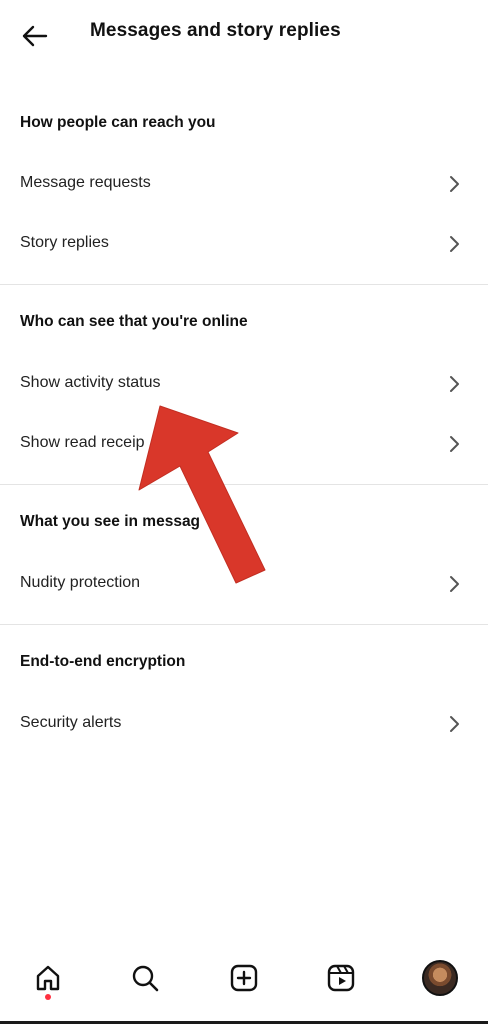 The width and height of the screenshot is (488, 1024). I want to click on top-bar: Messages and story replies, so click(244, 35).